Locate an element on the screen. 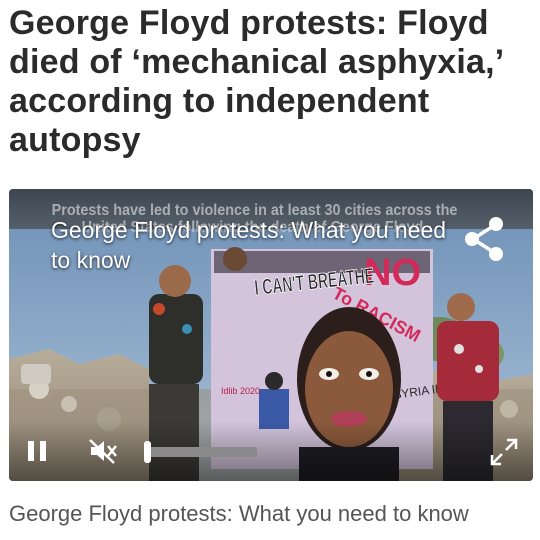 This screenshot has width=540, height=540. volume-muted-icon is located at coordinates (103, 451).